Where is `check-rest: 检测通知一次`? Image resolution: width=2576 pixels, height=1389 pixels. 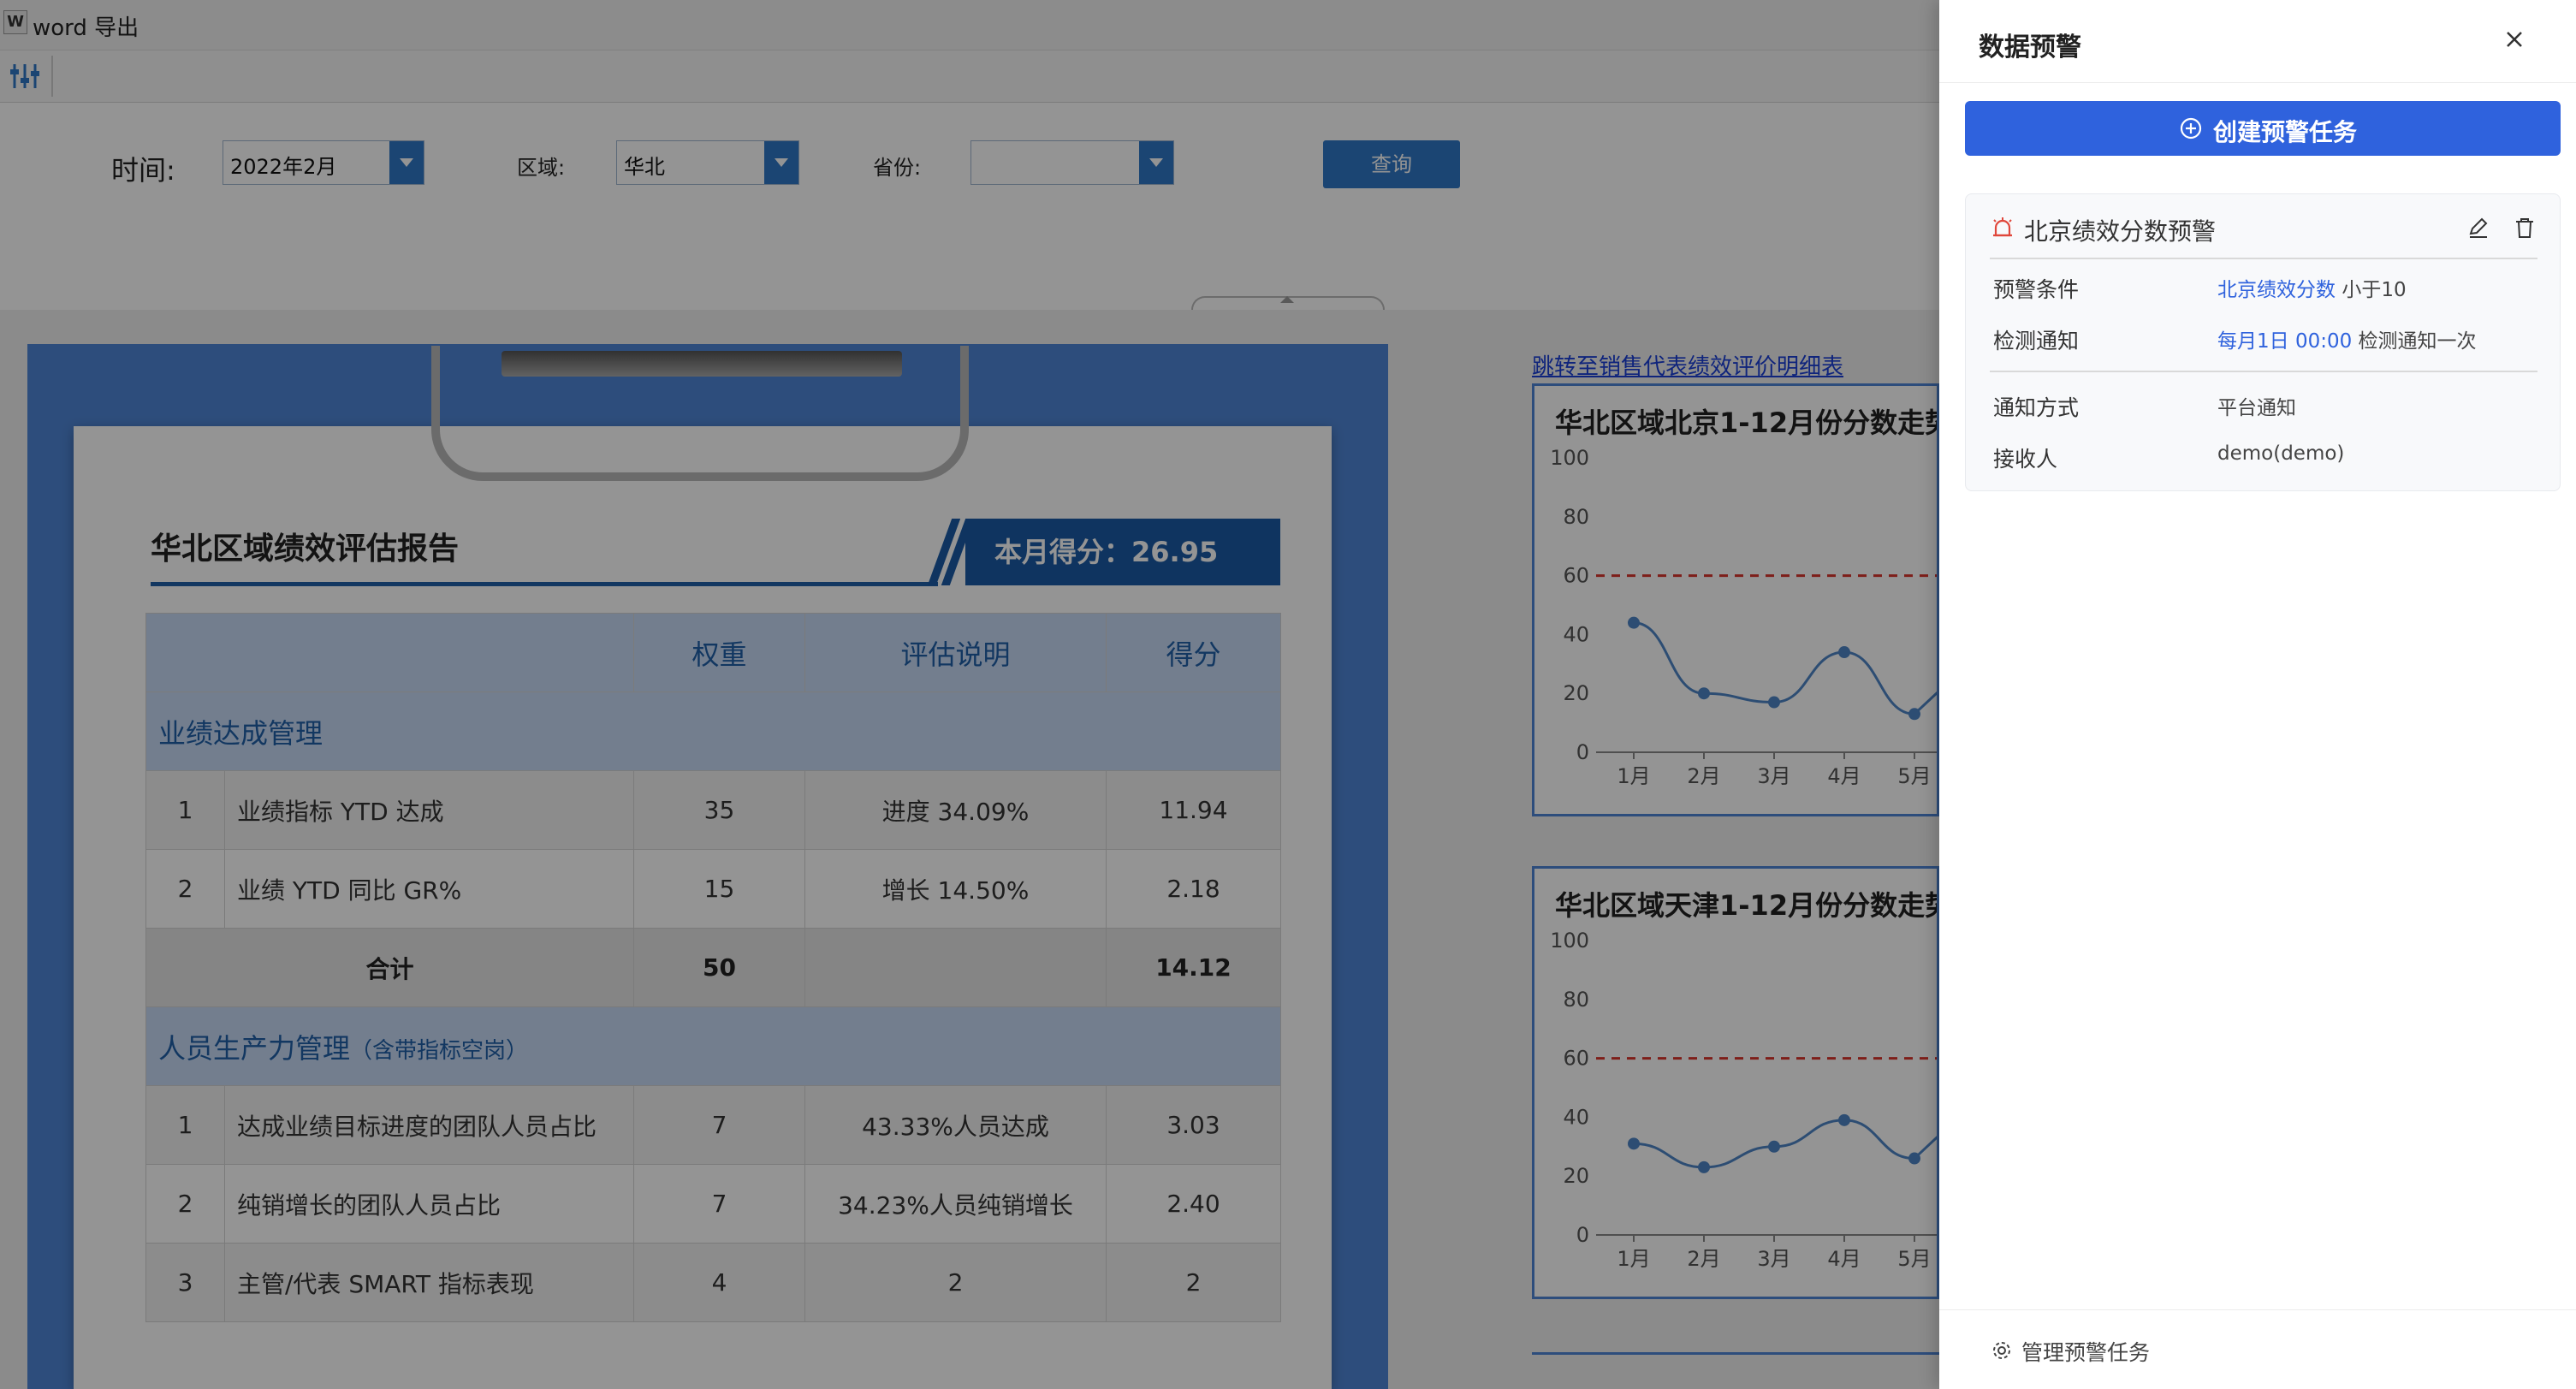 check-rest: 检测通知一次 is located at coordinates (2417, 341).